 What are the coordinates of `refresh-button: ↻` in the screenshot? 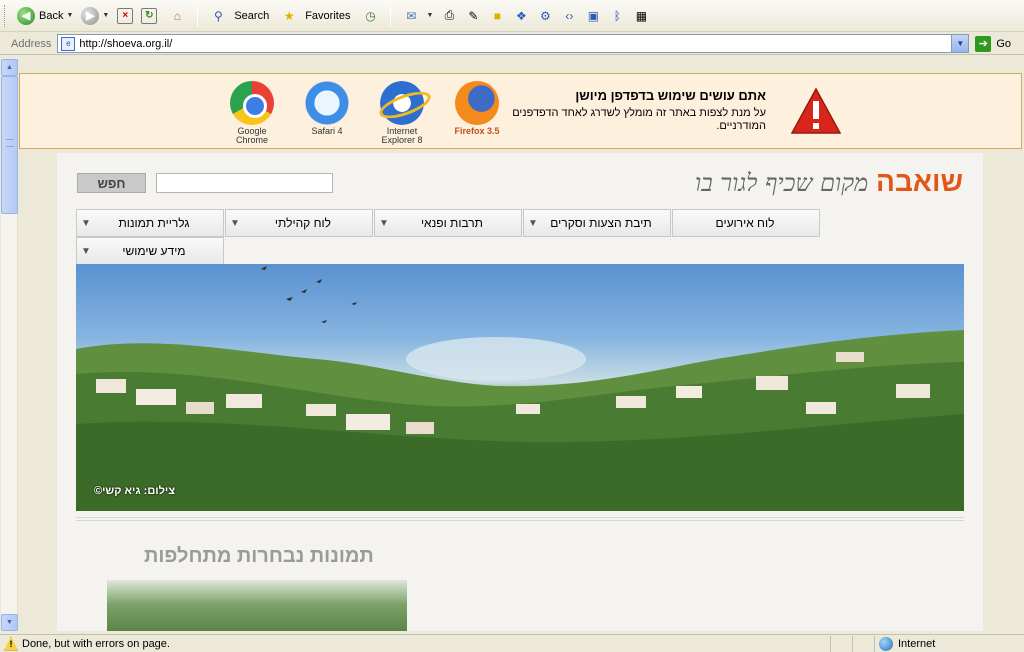 It's located at (149, 16).